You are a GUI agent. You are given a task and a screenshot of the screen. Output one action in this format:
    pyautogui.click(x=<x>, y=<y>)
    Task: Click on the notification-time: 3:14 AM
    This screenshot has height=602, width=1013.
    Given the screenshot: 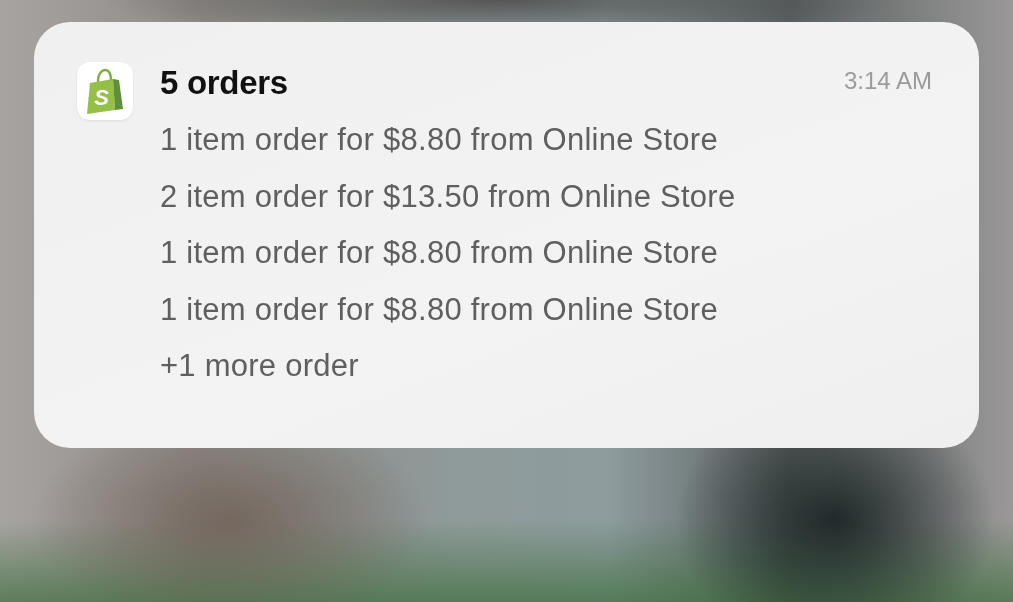 What is the action you would take?
    pyautogui.click(x=887, y=81)
    